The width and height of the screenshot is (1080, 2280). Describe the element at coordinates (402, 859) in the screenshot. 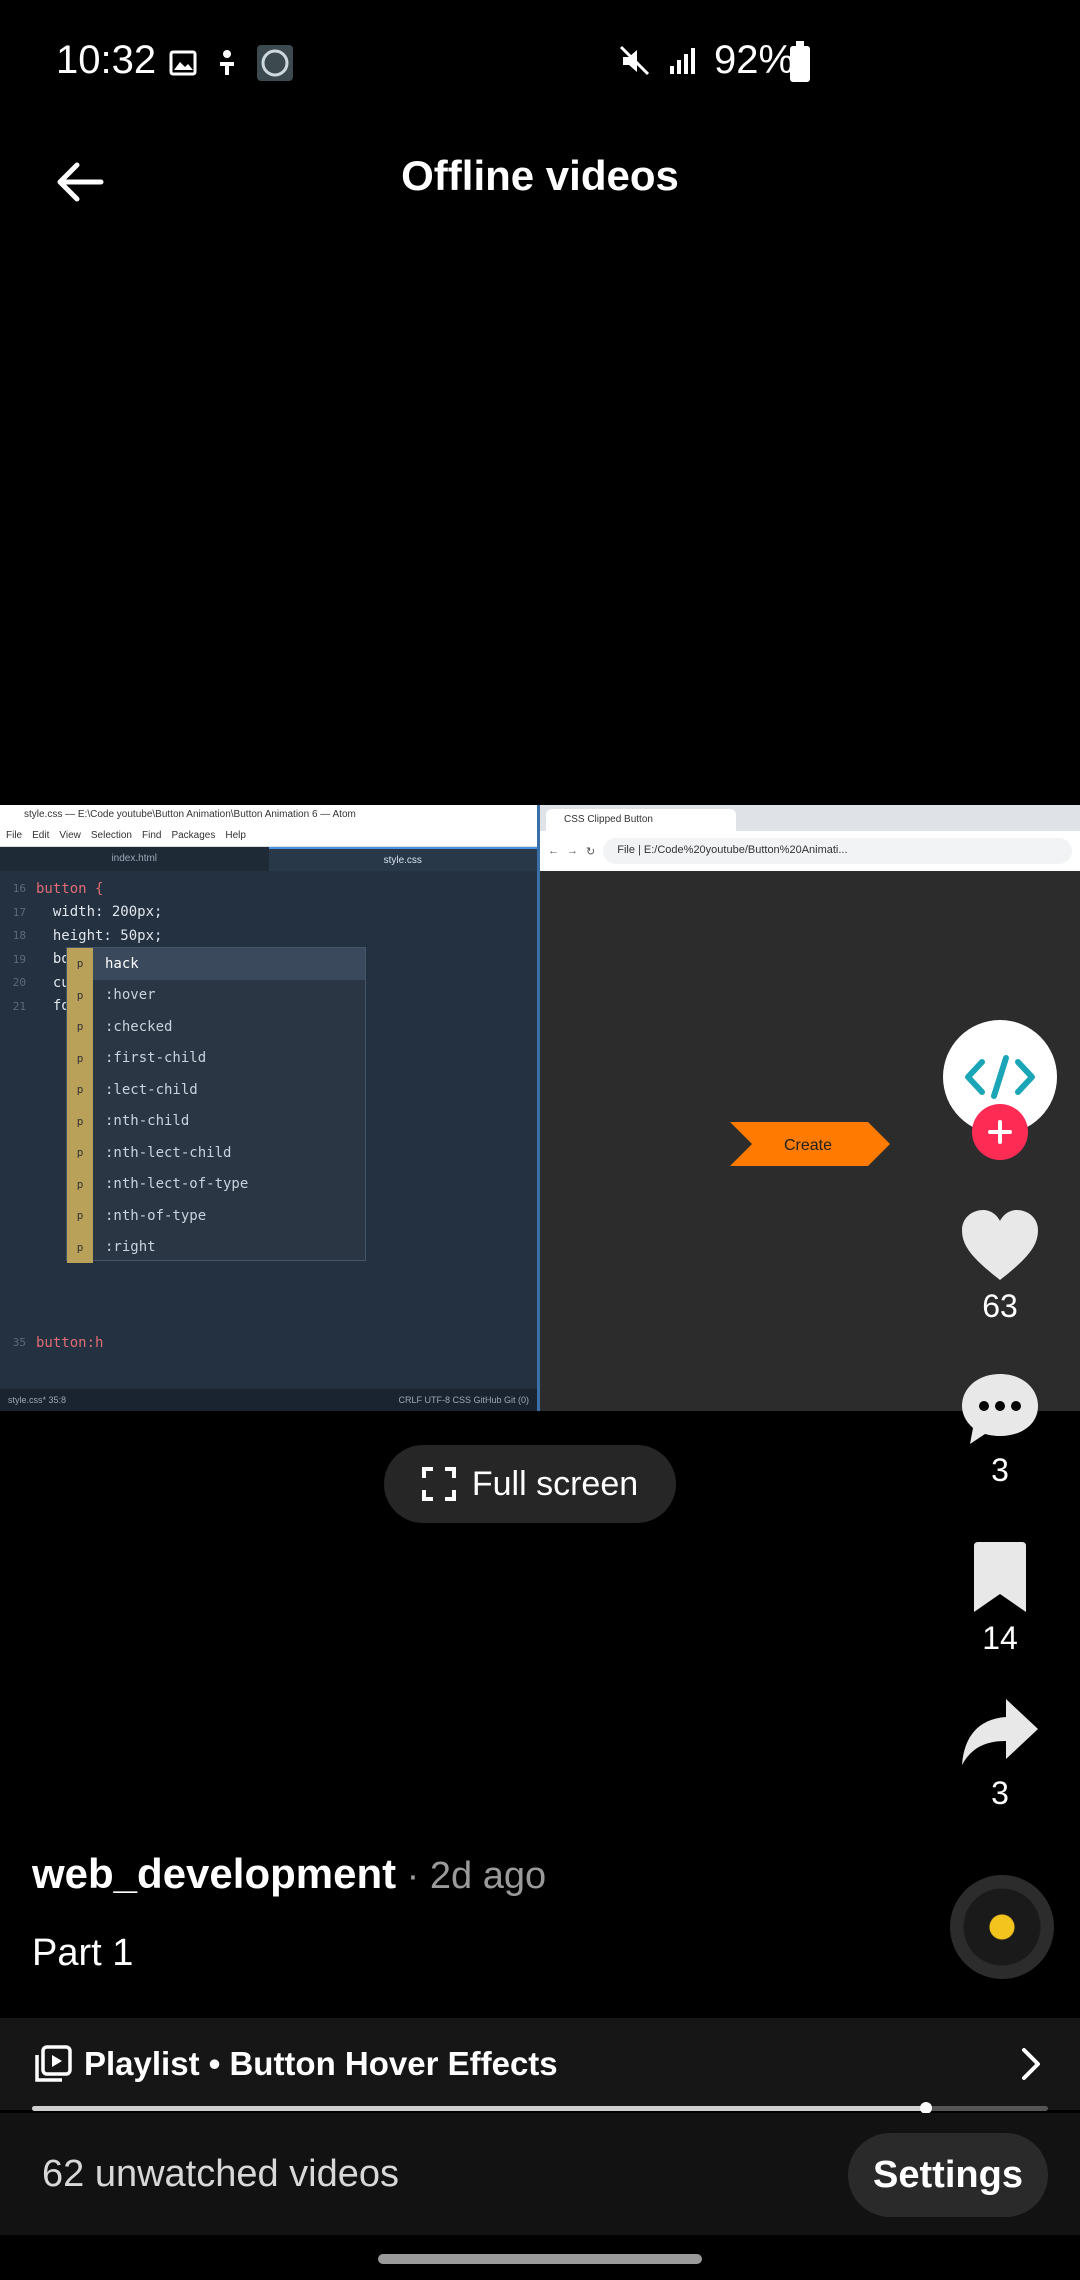

I see `editor-tab-active: style.css` at that location.